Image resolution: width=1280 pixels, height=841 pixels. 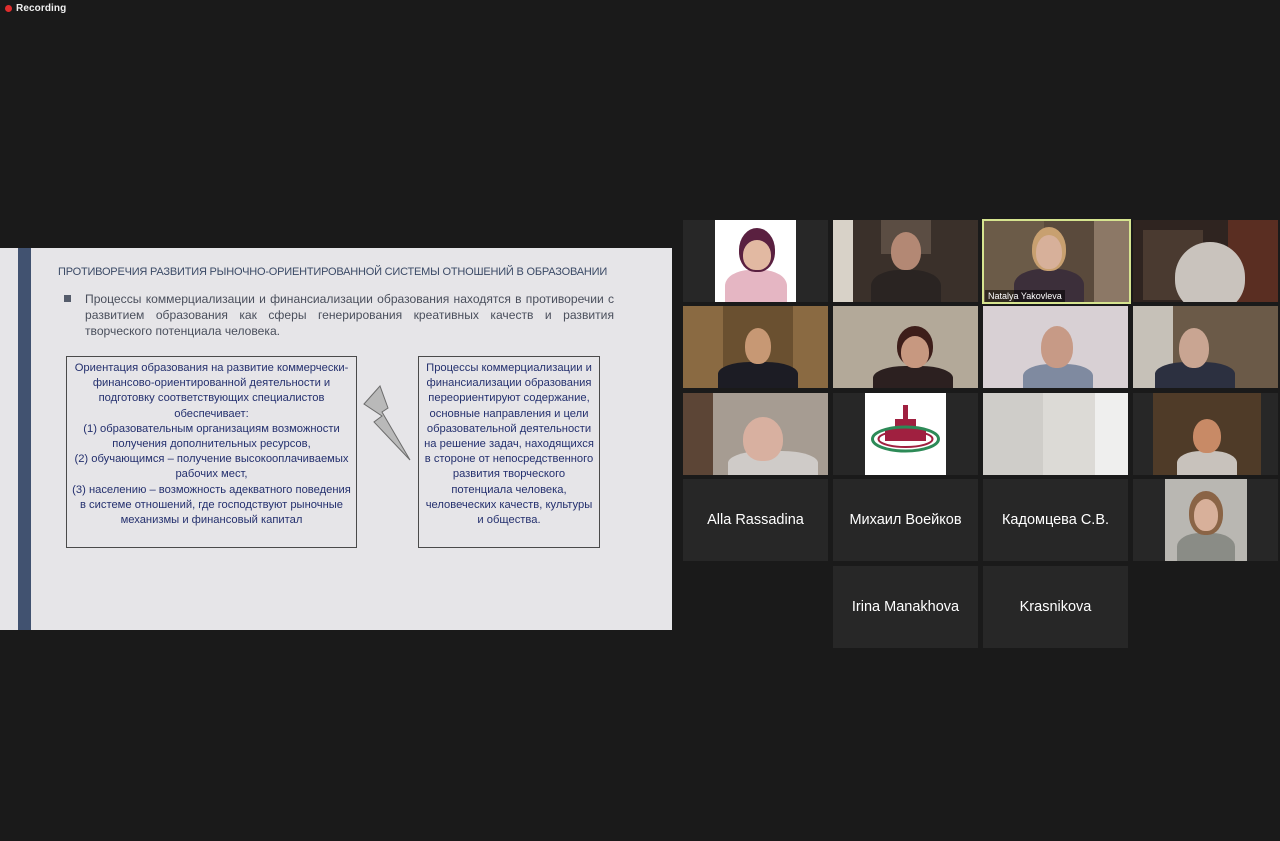 I want to click on slide-accent-bar, so click(x=24, y=439).